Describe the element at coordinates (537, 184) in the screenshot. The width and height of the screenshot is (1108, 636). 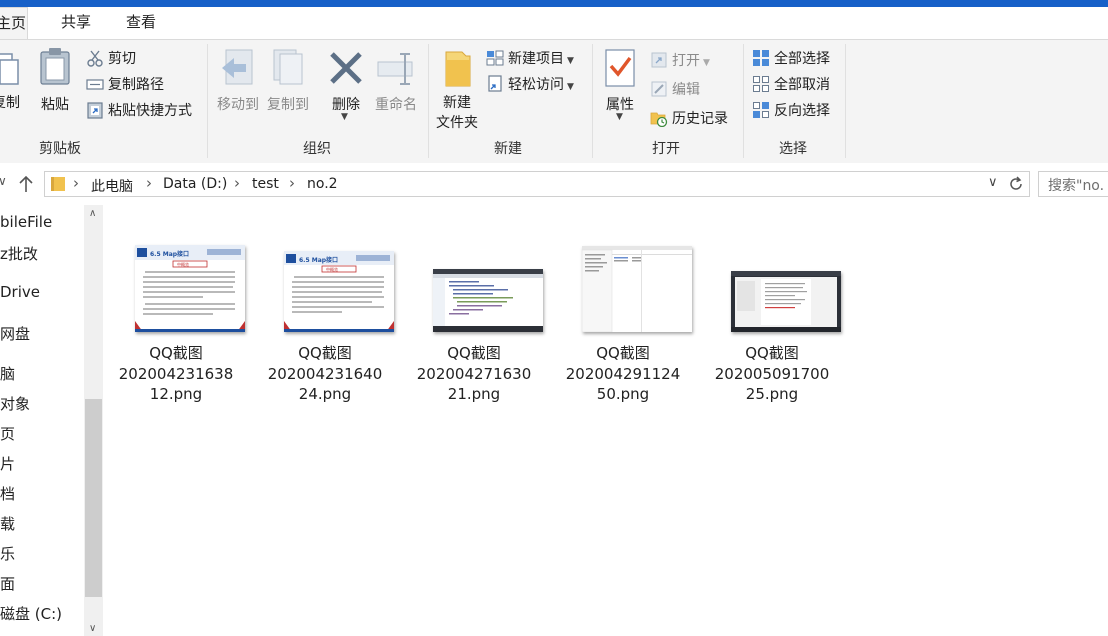
I see `address-bar: › 此电脑 › Data (D:) › test › no.2 ∨` at that location.